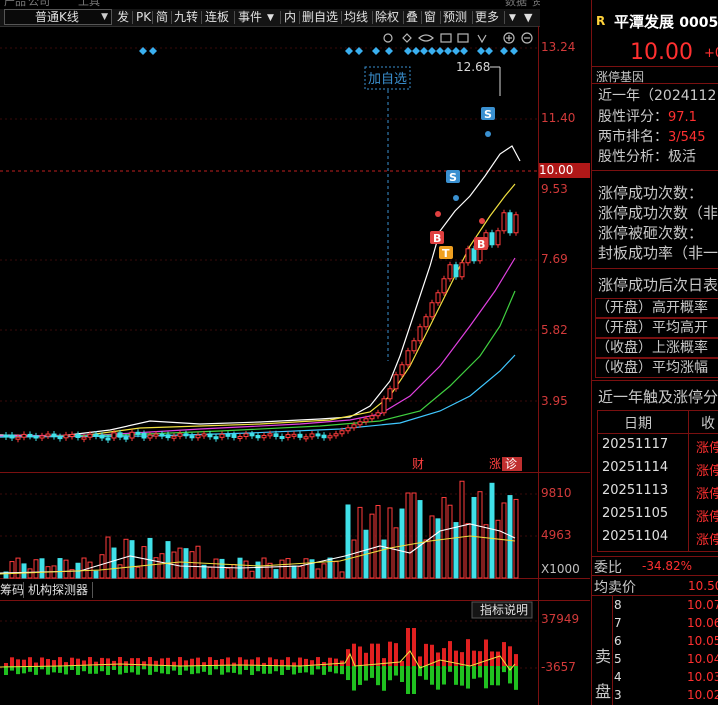 The image size is (718, 705). Describe the element at coordinates (320, 17) in the screenshot. I see `tool-remove-watchlist: 删自选` at that location.